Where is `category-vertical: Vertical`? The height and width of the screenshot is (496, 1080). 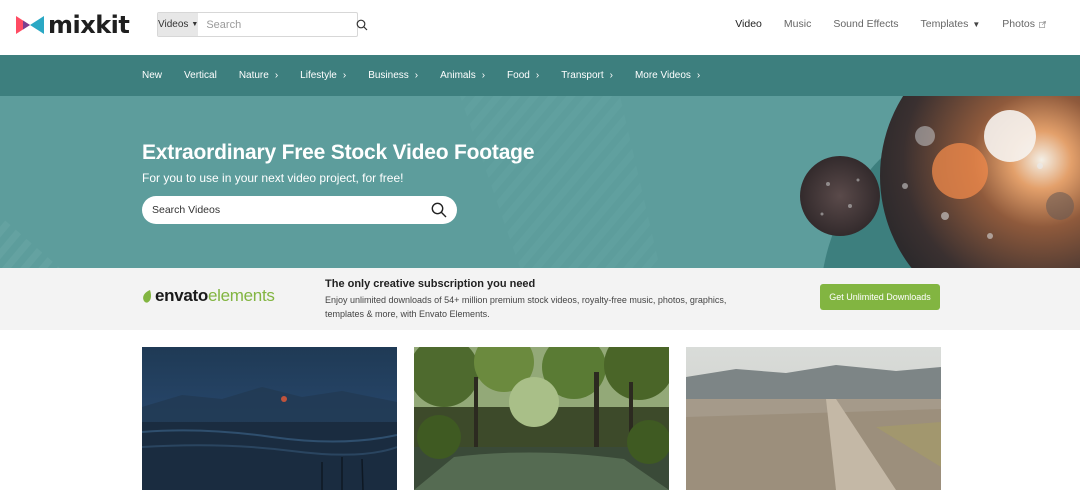
category-vertical: Vertical is located at coordinates (200, 75).